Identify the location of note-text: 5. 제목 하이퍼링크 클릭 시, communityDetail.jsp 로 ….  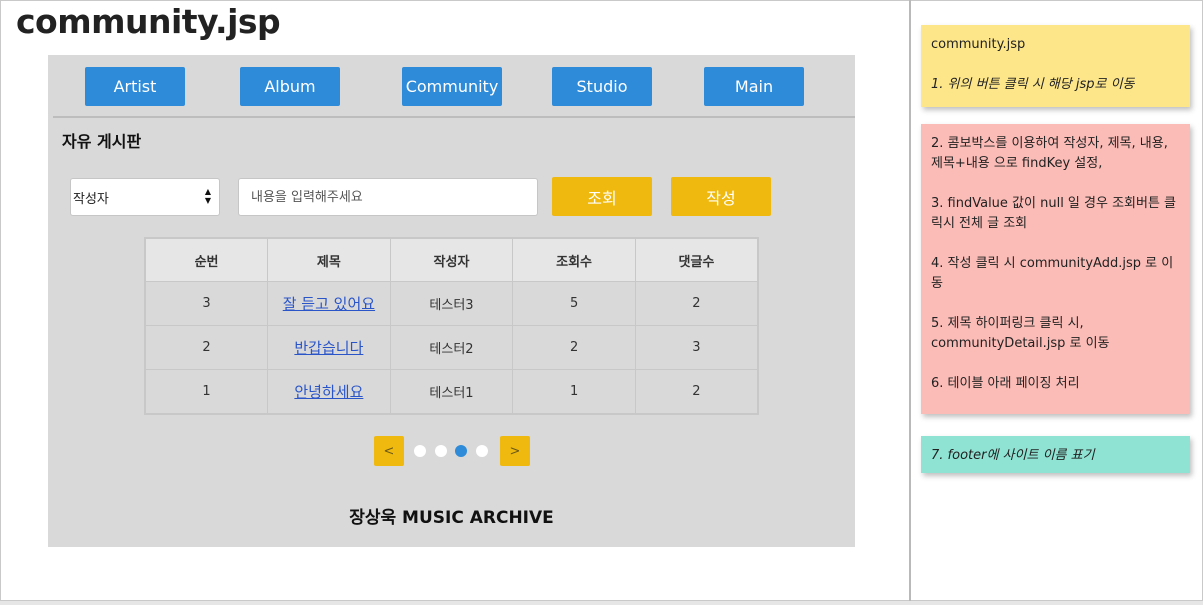
(1020, 333).